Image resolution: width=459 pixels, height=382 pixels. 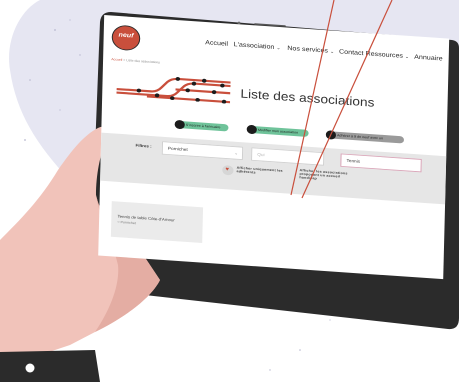 What do you see at coordinates (312, 98) in the screenshot?
I see `pointer-line-left` at bounding box center [312, 98].